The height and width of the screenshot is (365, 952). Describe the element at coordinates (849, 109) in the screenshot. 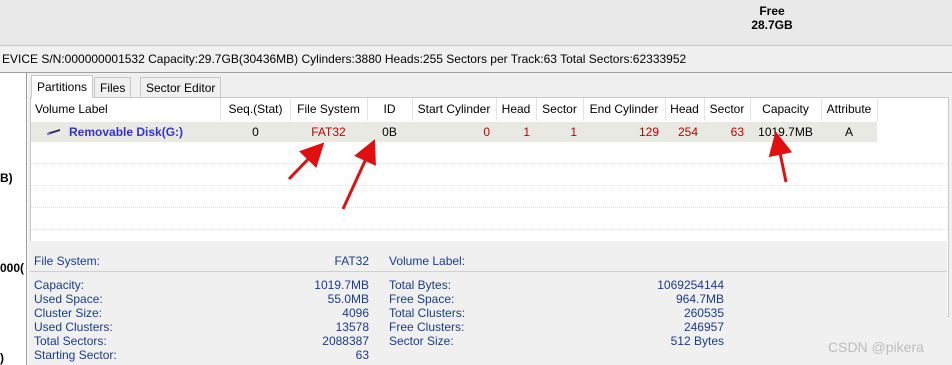

I see `column-header-attribute: Attribute` at that location.